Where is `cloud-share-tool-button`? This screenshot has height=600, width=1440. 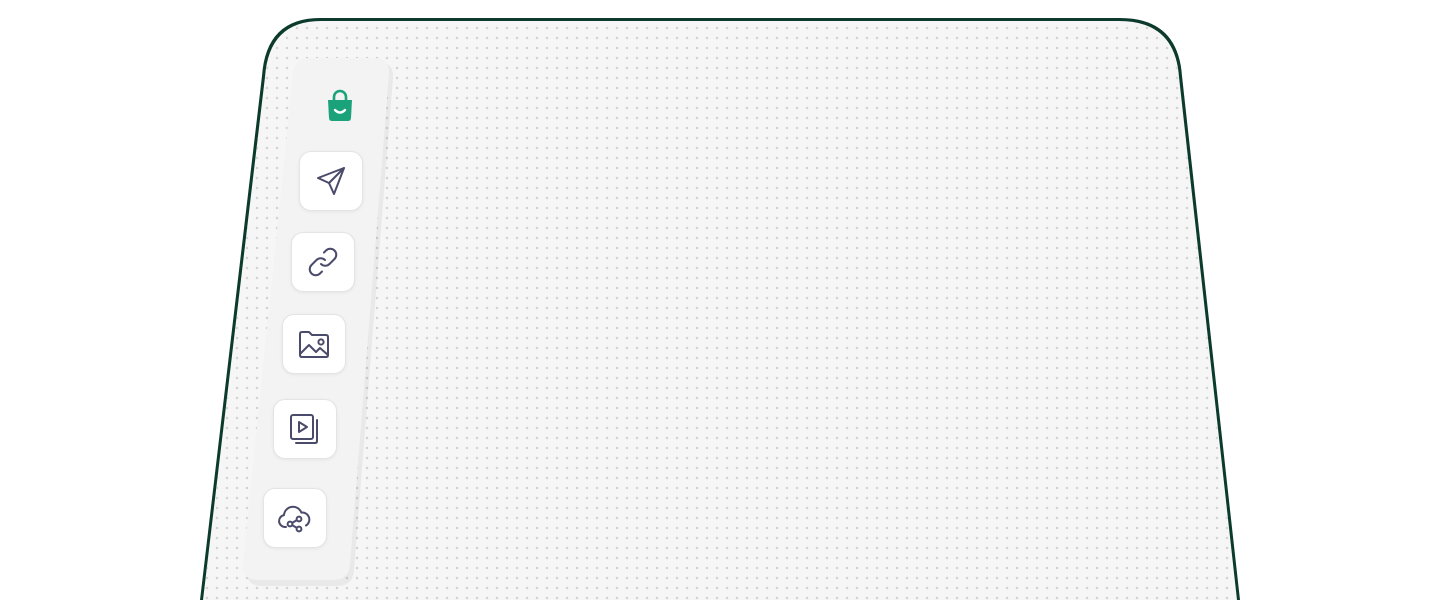
cloud-share-tool-button is located at coordinates (295, 518).